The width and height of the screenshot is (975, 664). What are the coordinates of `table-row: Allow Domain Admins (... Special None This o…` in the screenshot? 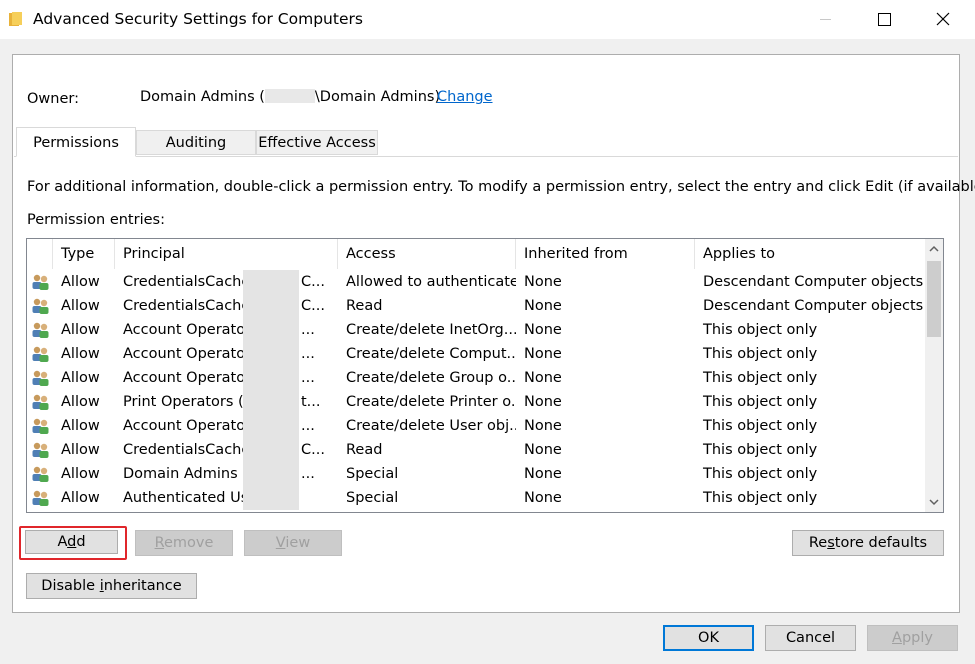 It's located at (475, 474).